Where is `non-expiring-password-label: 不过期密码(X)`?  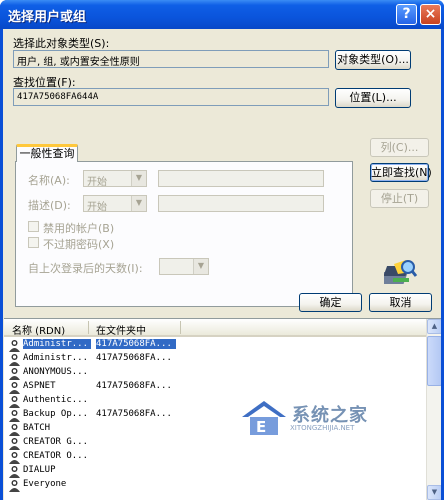 non-expiring-password-label: 不过期密码(X) is located at coordinates (79, 244).